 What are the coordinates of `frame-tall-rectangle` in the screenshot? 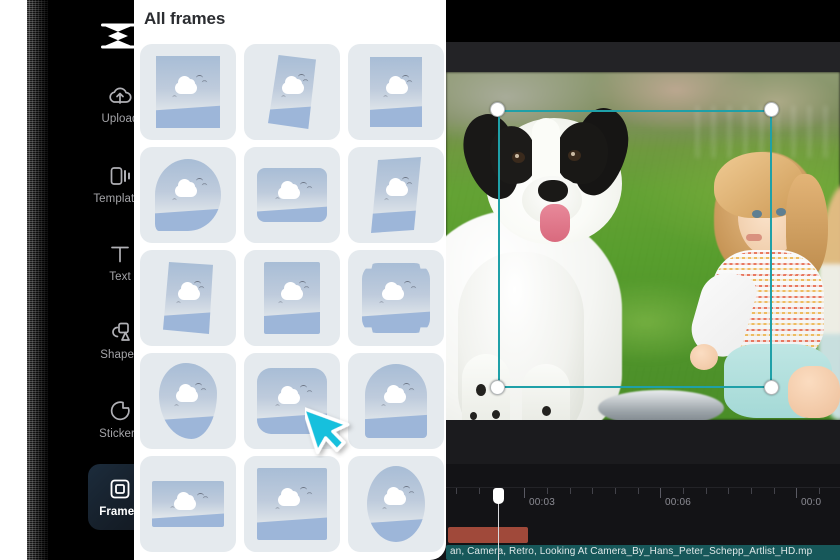 It's located at (292, 298).